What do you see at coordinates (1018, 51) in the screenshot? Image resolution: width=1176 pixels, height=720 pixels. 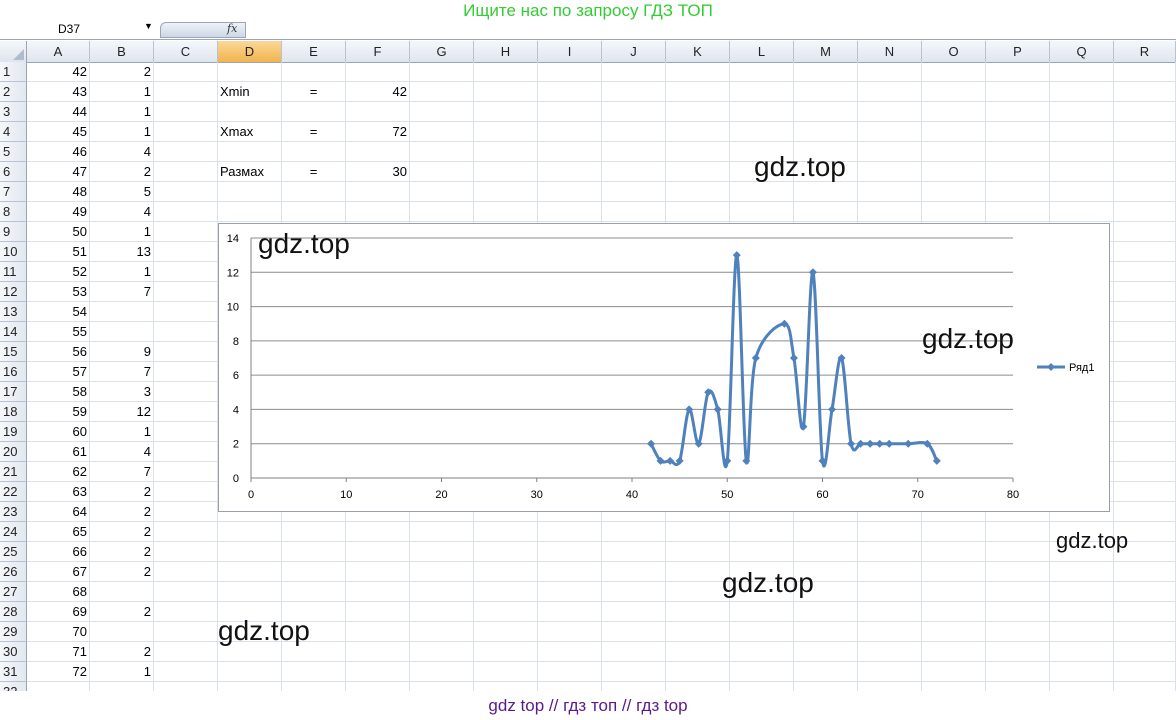 I see `column-header-p: P` at bounding box center [1018, 51].